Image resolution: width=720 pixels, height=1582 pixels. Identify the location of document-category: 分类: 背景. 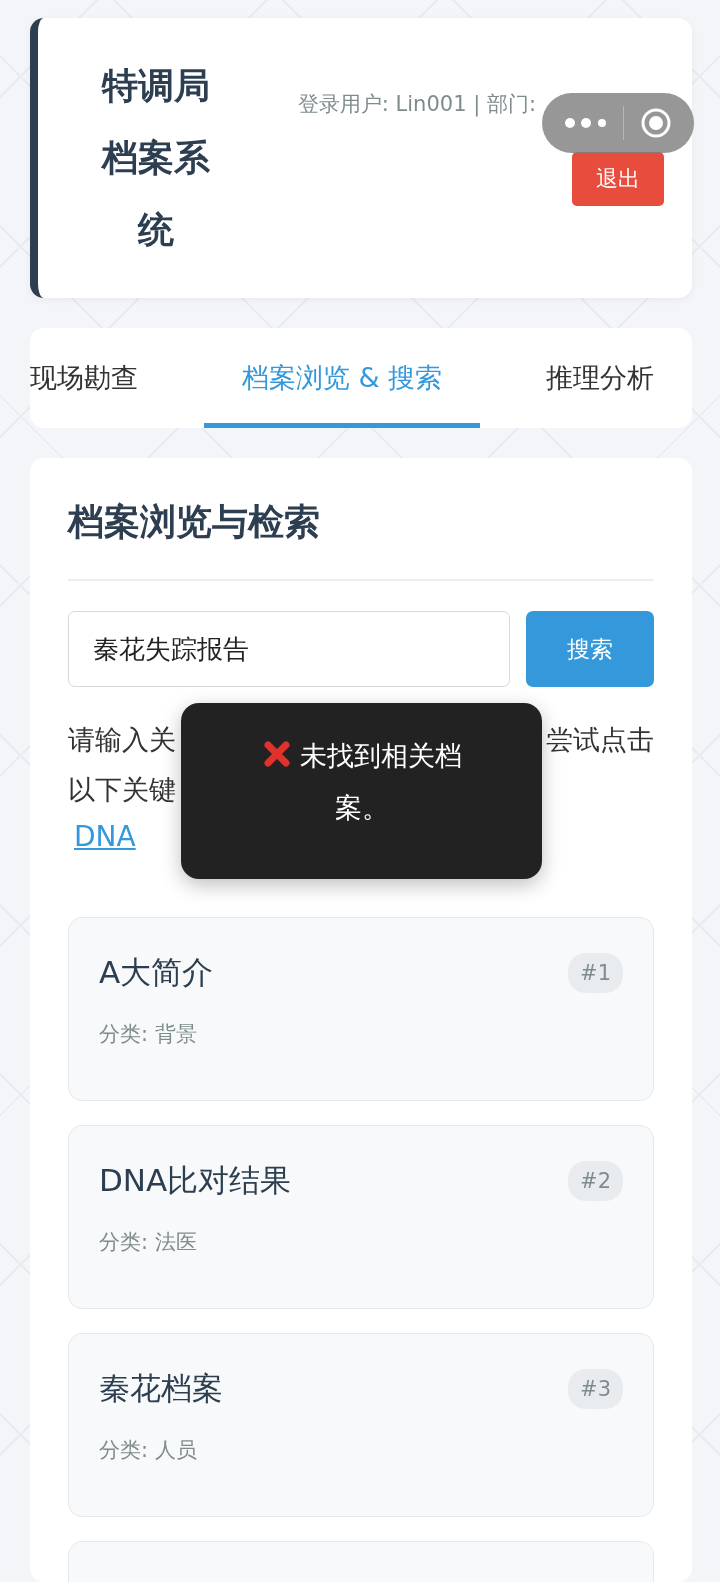
(148, 1034).